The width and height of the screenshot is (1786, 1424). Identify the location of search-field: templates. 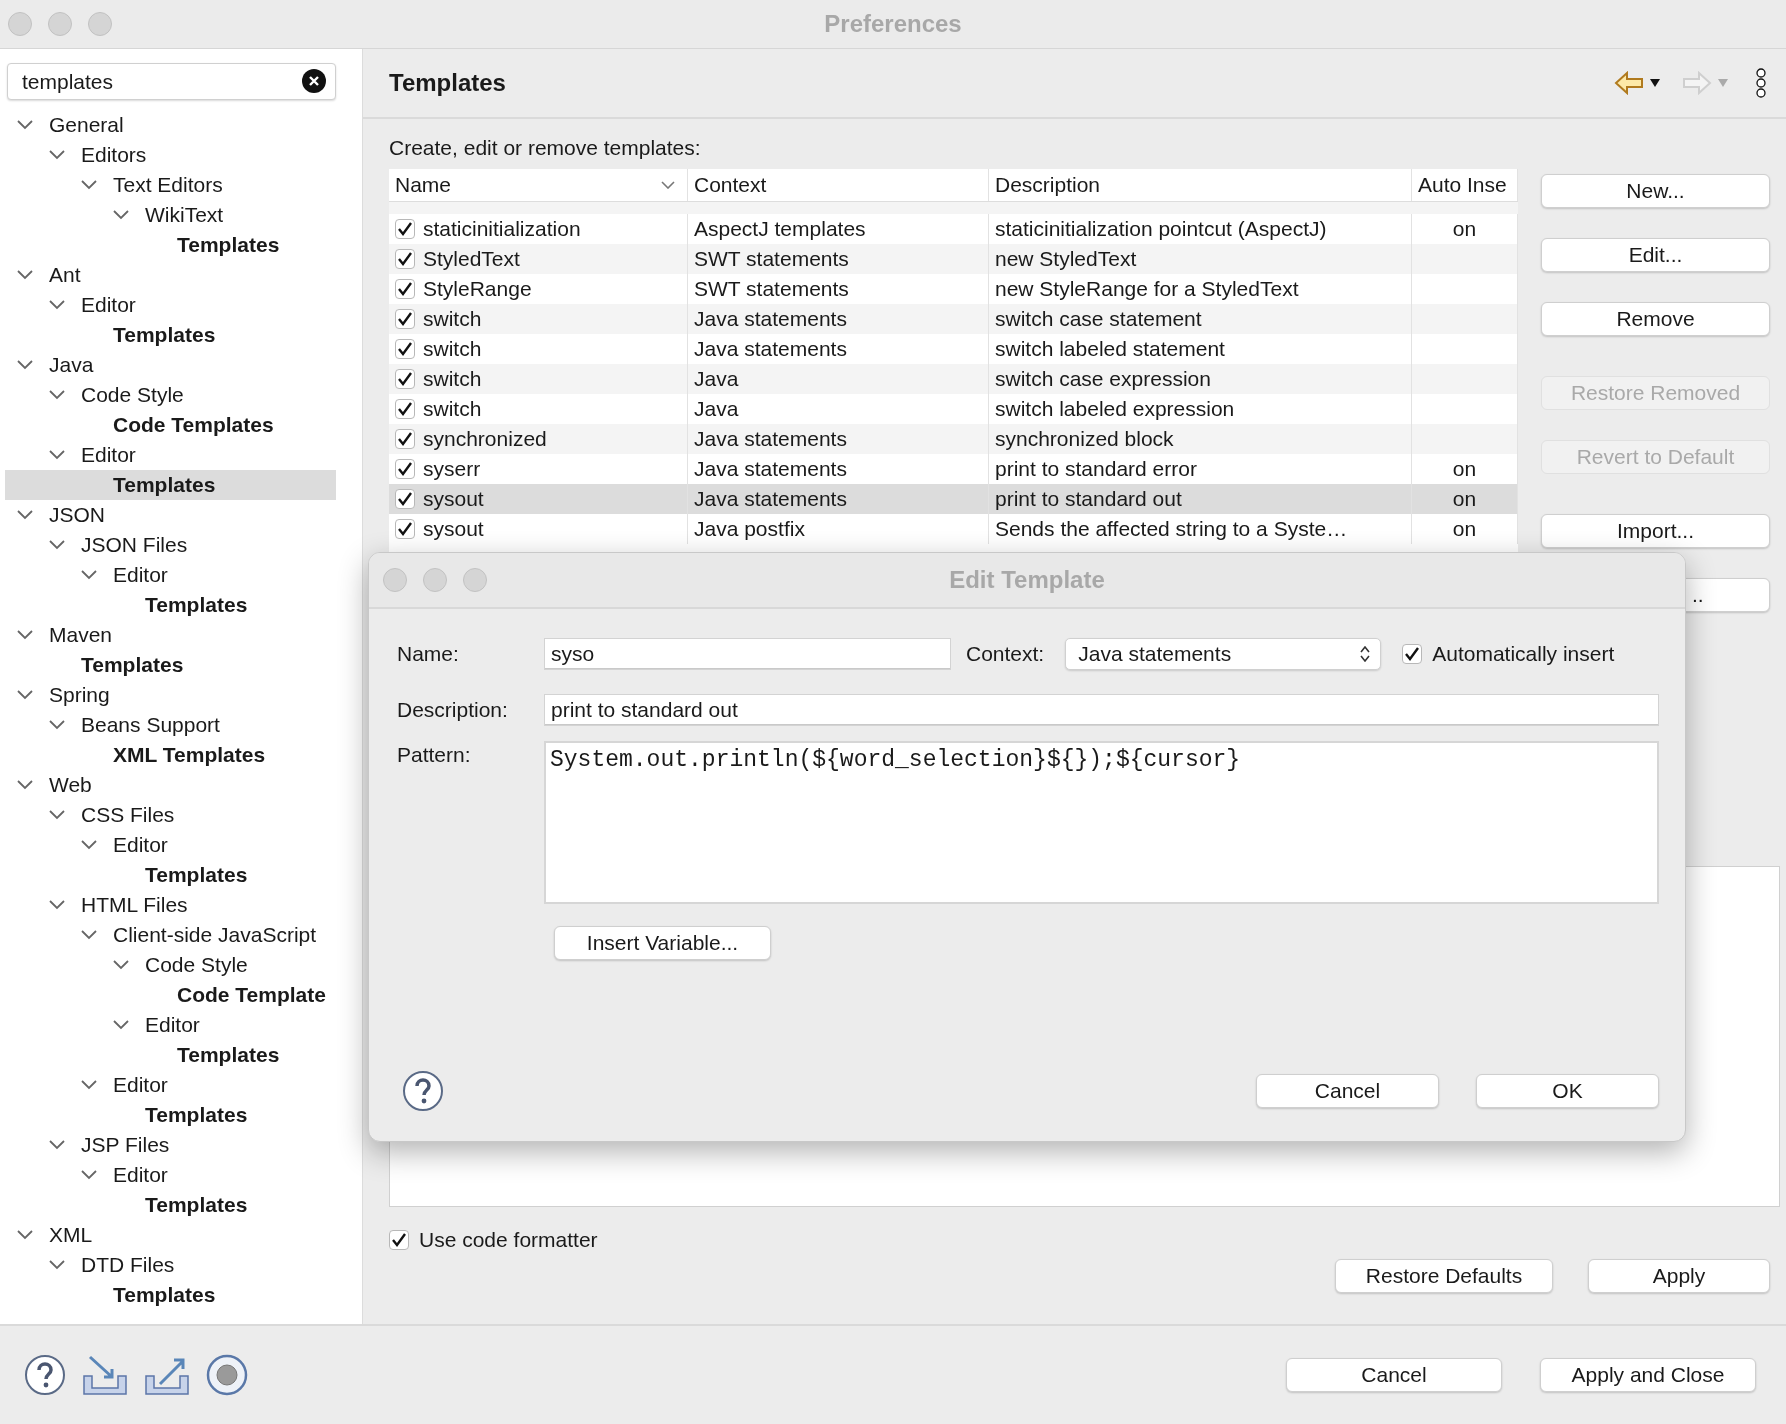
(171, 81).